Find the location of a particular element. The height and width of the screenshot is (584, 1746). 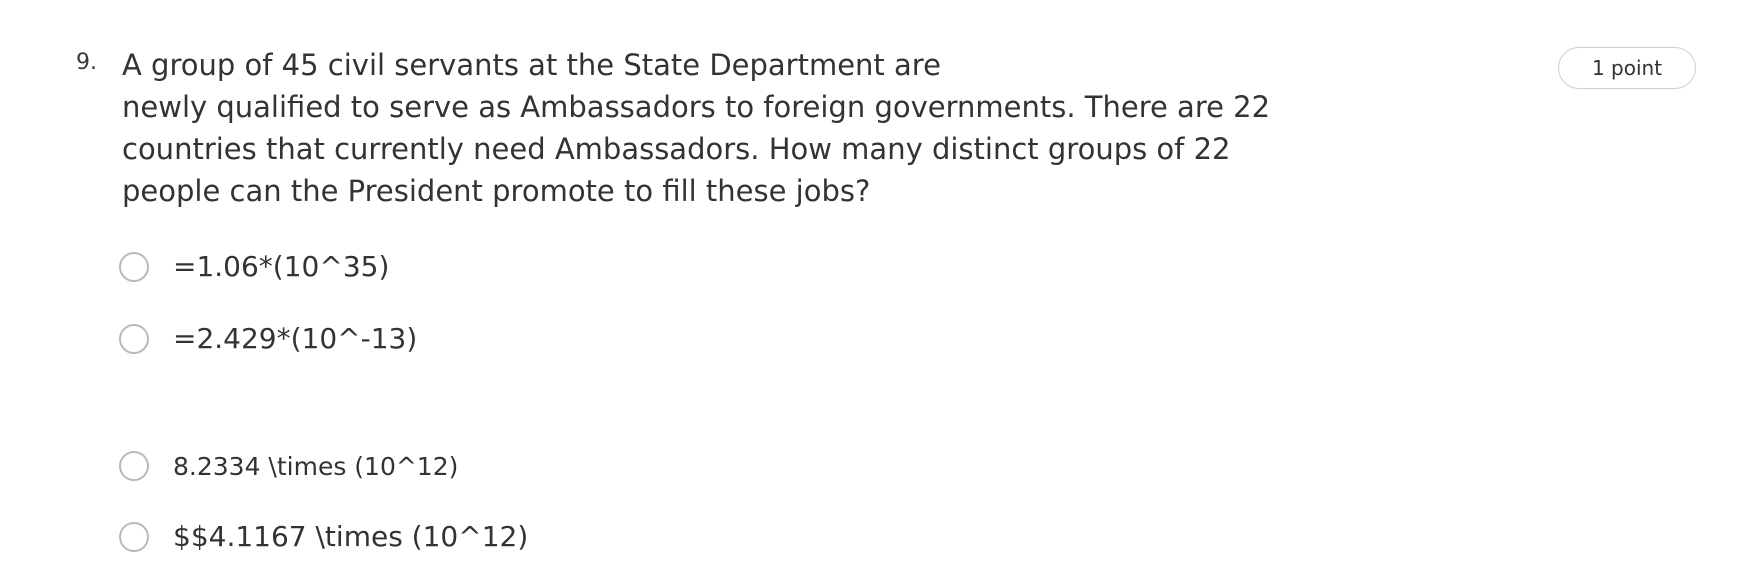

answer-option-label: =2.429*(10^-13) is located at coordinates (295, 338).